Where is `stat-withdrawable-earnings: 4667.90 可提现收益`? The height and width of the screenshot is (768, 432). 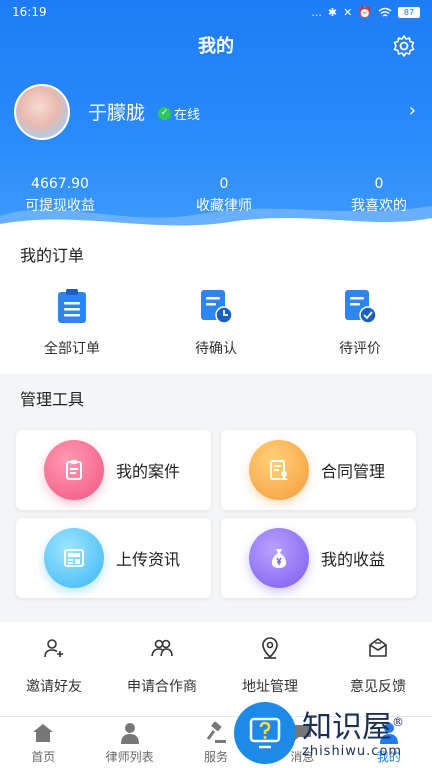
stat-withdrawable-earnings: 4667.90 可提现收益 is located at coordinates (60, 195).